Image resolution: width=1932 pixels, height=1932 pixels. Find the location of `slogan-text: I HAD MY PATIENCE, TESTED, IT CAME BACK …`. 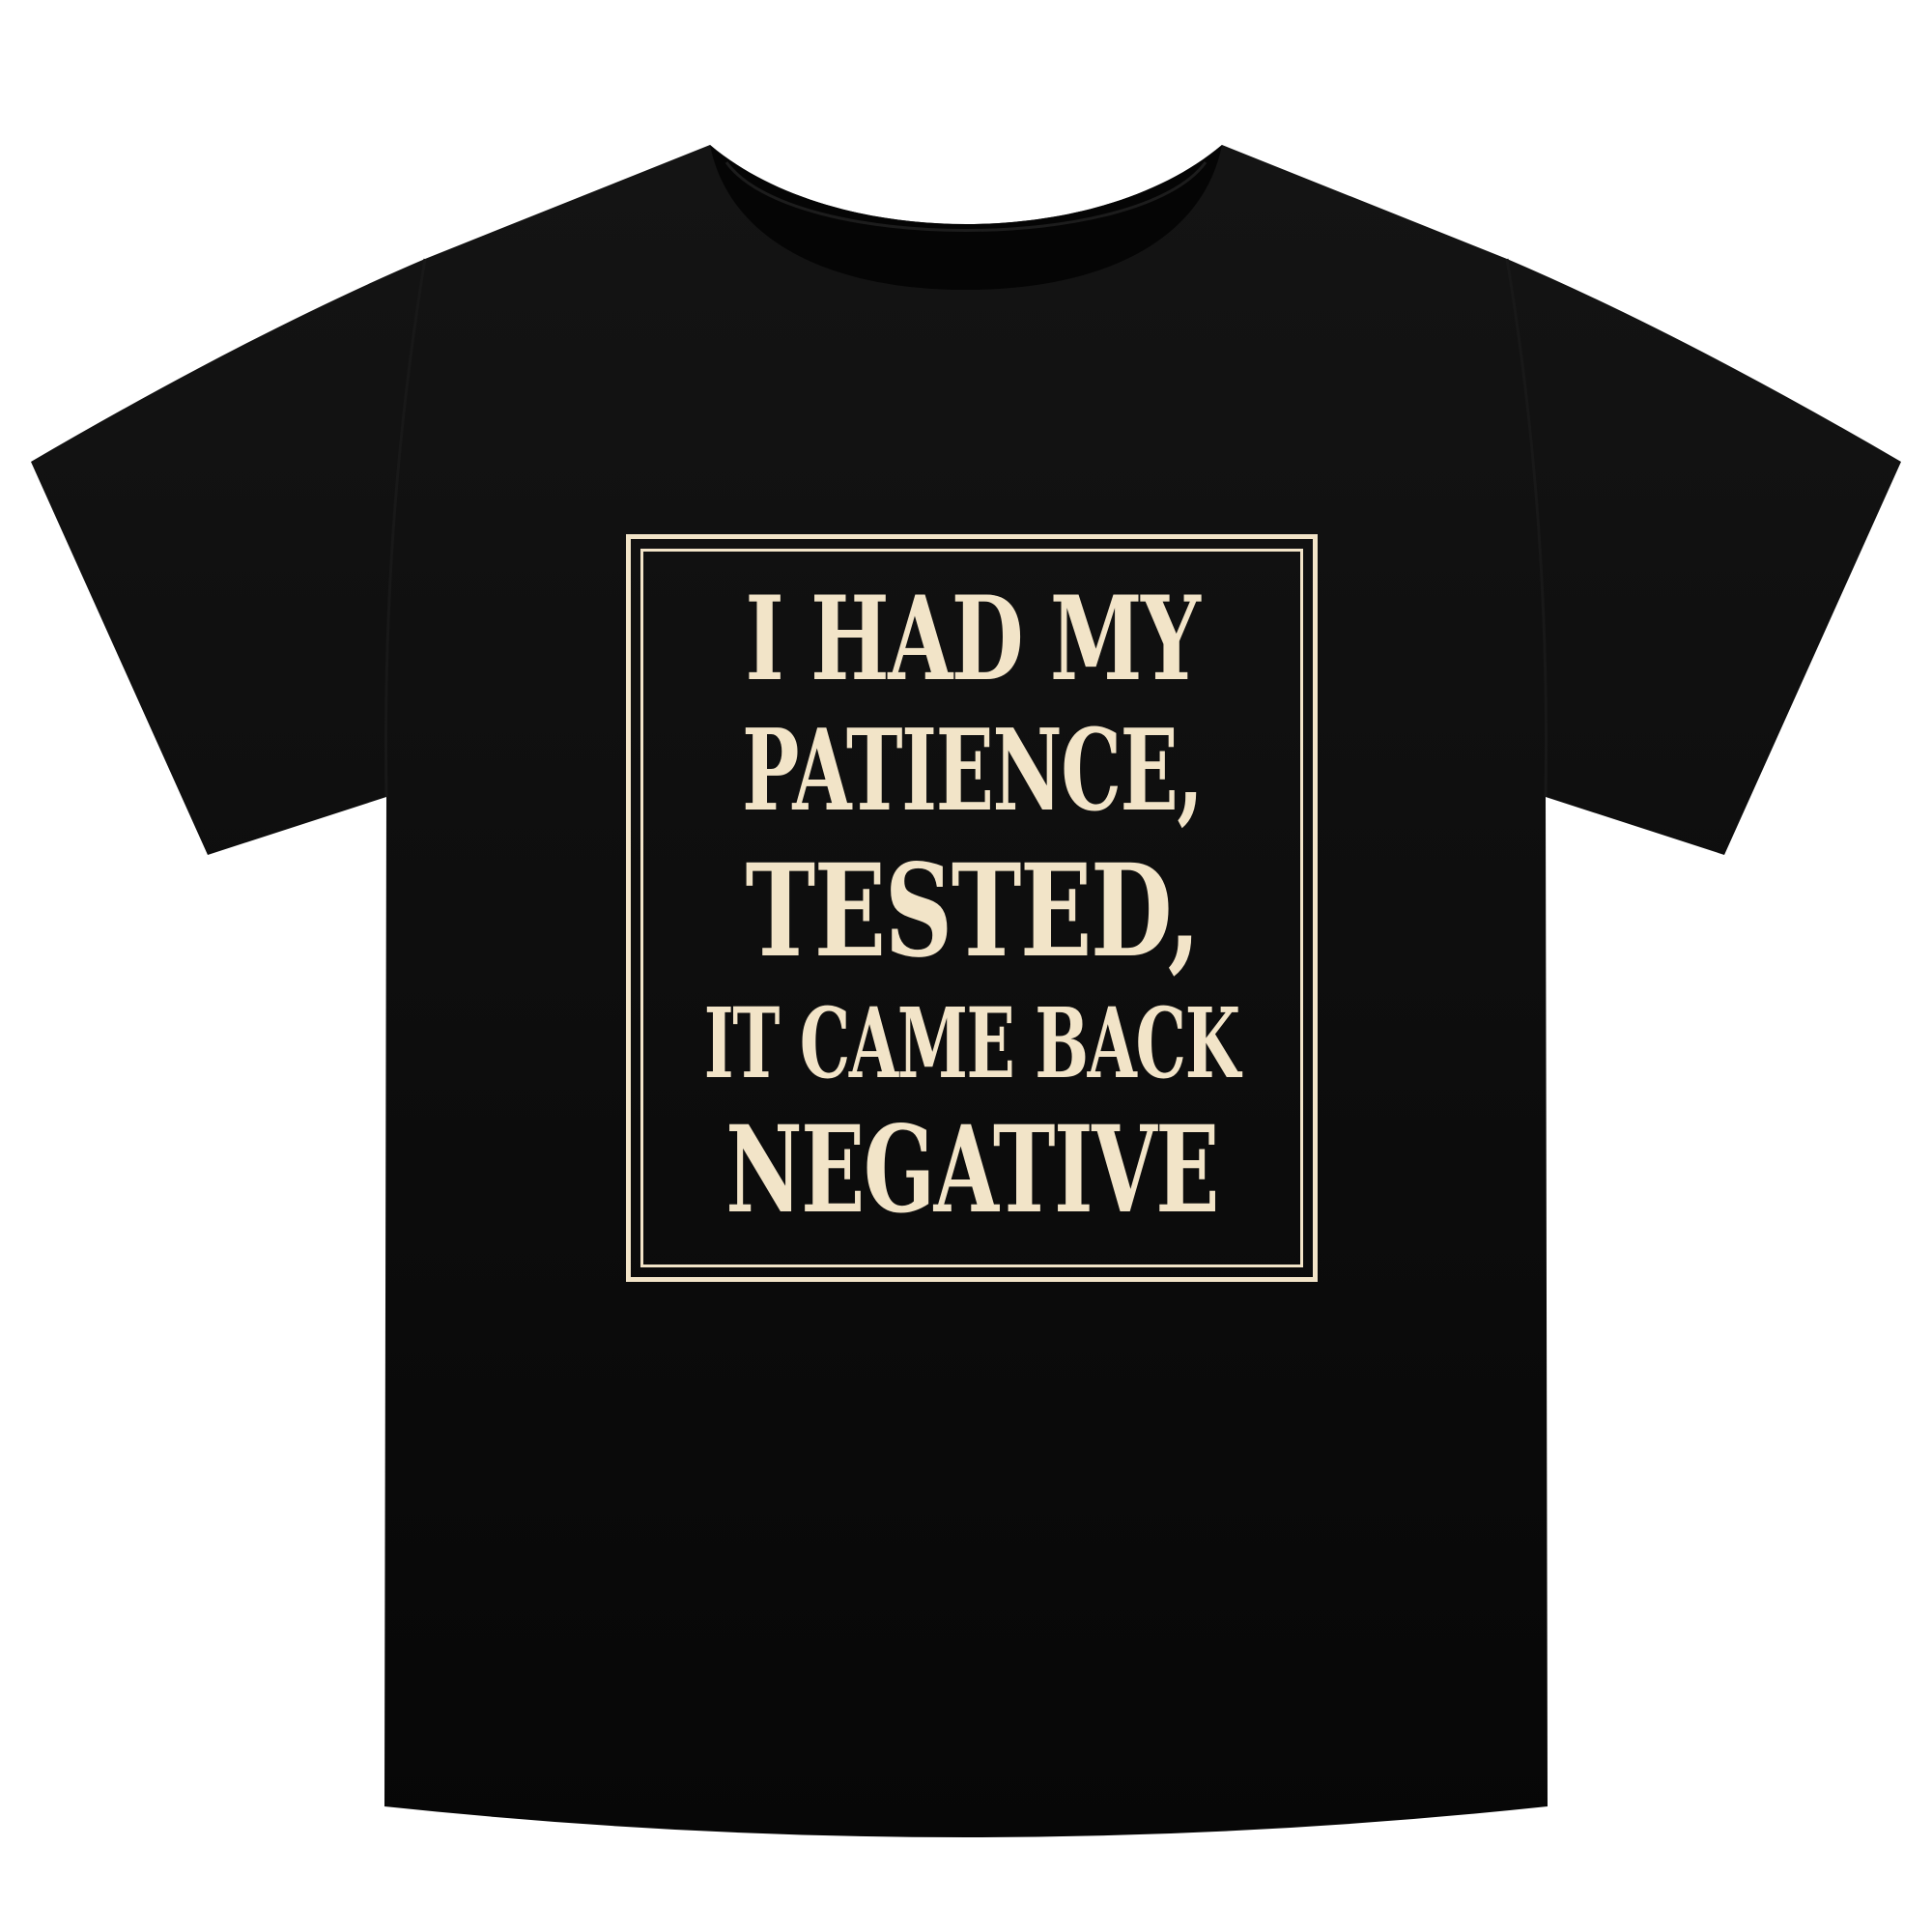

slogan-text: I HAD MY PATIENCE, TESTED, IT CAME BACK … is located at coordinates (971, 906).